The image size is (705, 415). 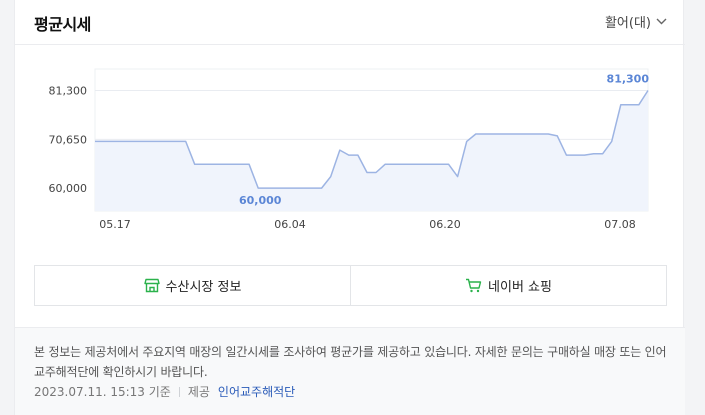 I want to click on unit-dropdown-label: 활어(대), so click(x=627, y=23).